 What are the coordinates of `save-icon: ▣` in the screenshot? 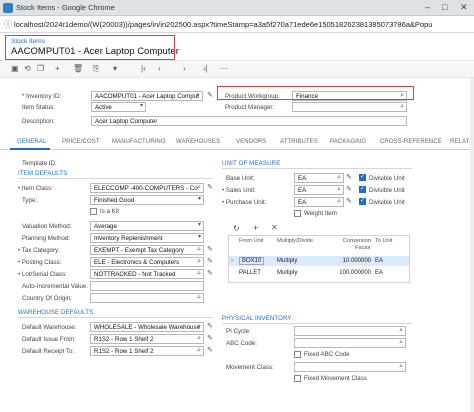 It's located at (15, 68).